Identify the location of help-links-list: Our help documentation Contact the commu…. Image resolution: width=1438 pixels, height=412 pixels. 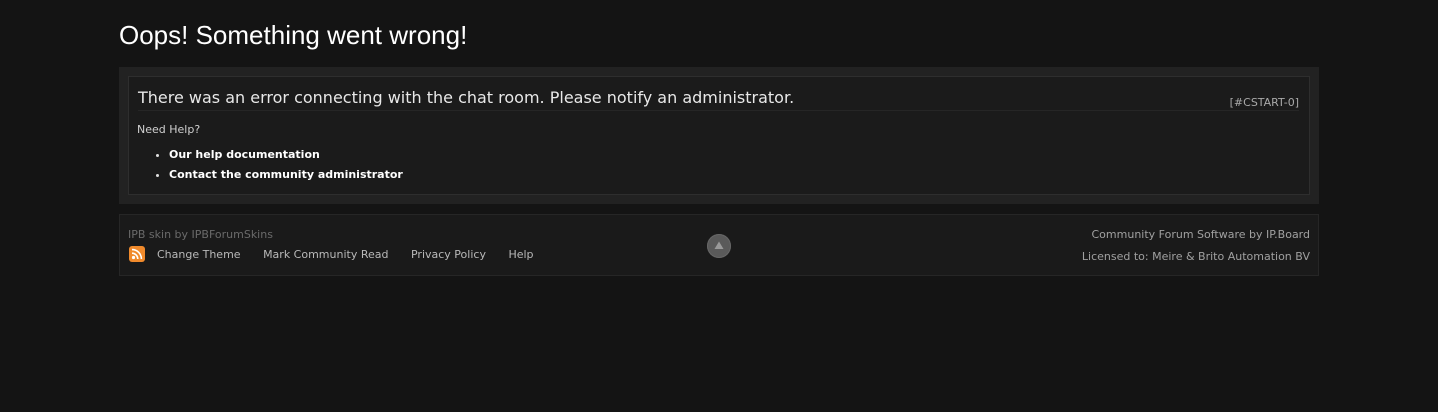
(278, 167).